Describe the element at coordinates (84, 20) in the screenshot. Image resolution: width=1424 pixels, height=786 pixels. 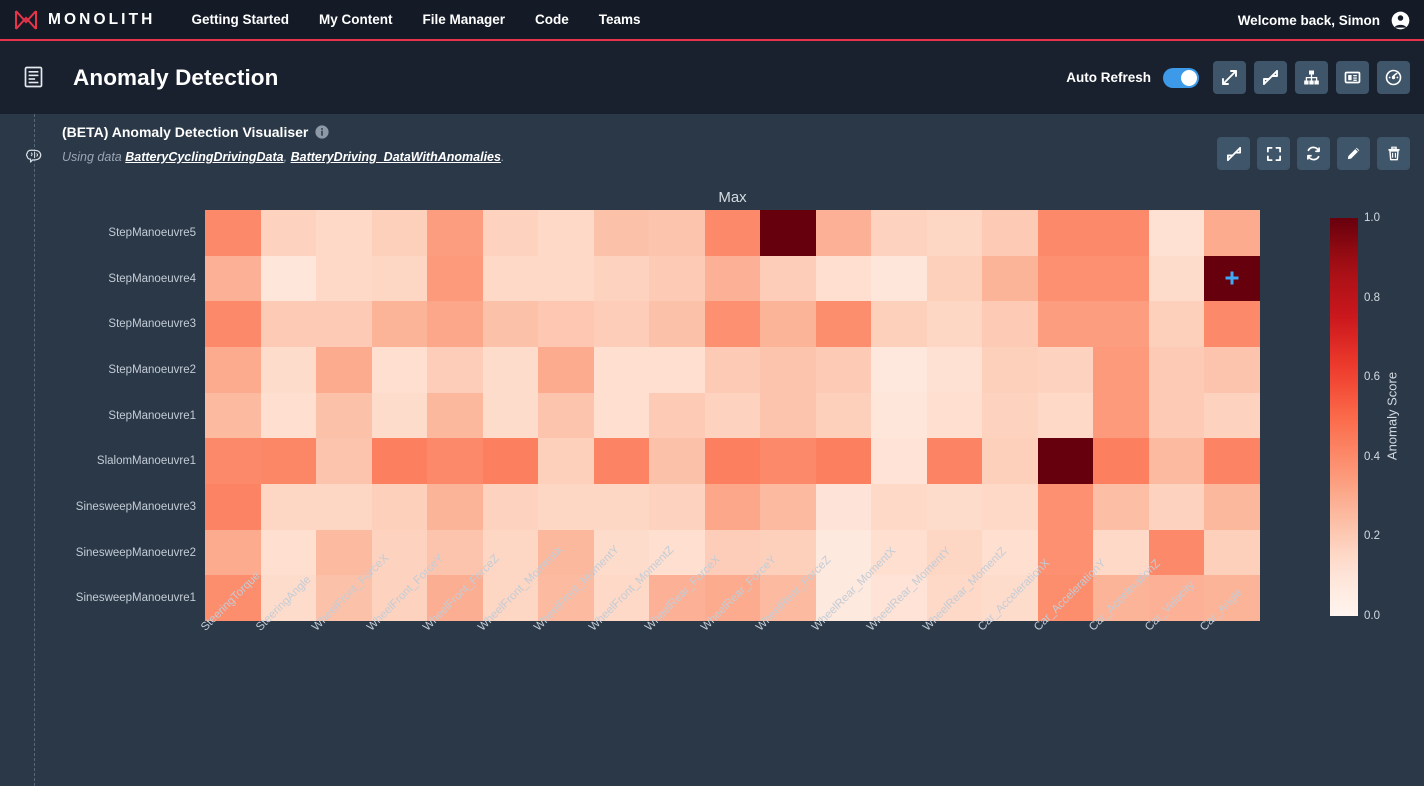
I see `brand-logo: MONOLITH` at that location.